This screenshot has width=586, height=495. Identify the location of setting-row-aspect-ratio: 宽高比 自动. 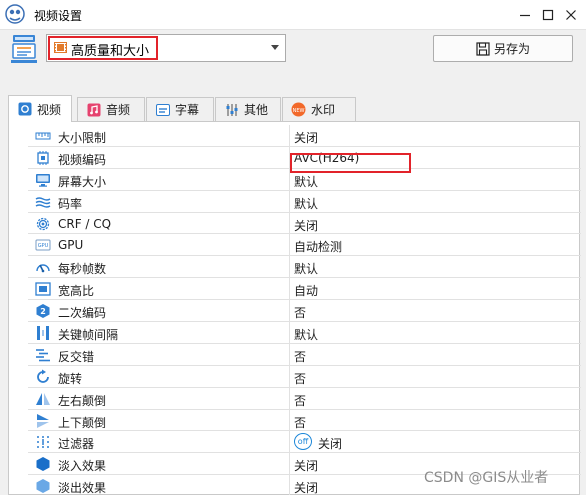
(304, 289).